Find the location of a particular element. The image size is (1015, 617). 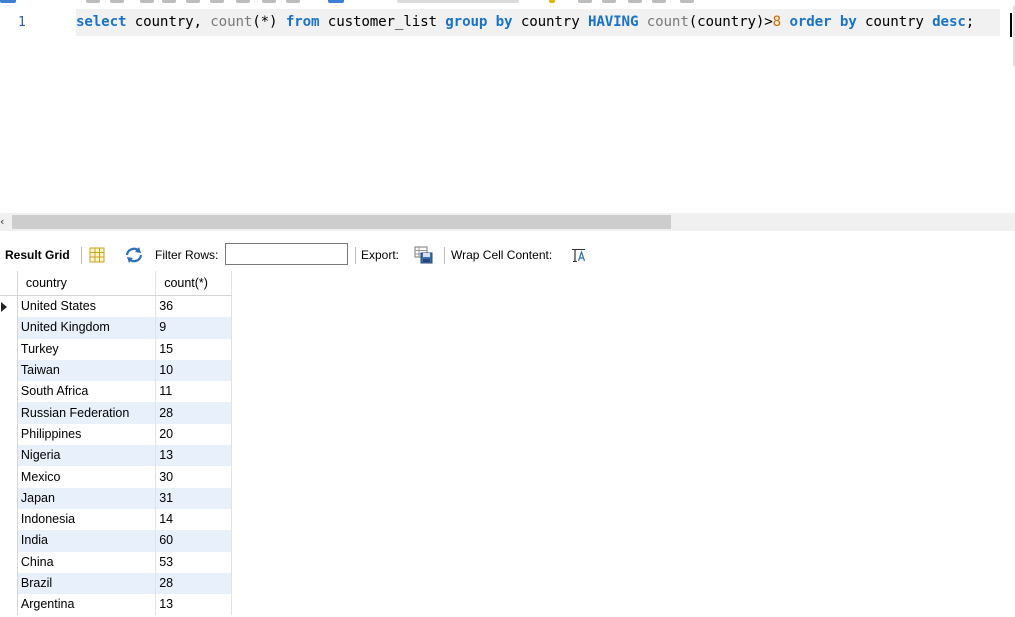

table-row: Japan 31 is located at coordinates (116, 498).